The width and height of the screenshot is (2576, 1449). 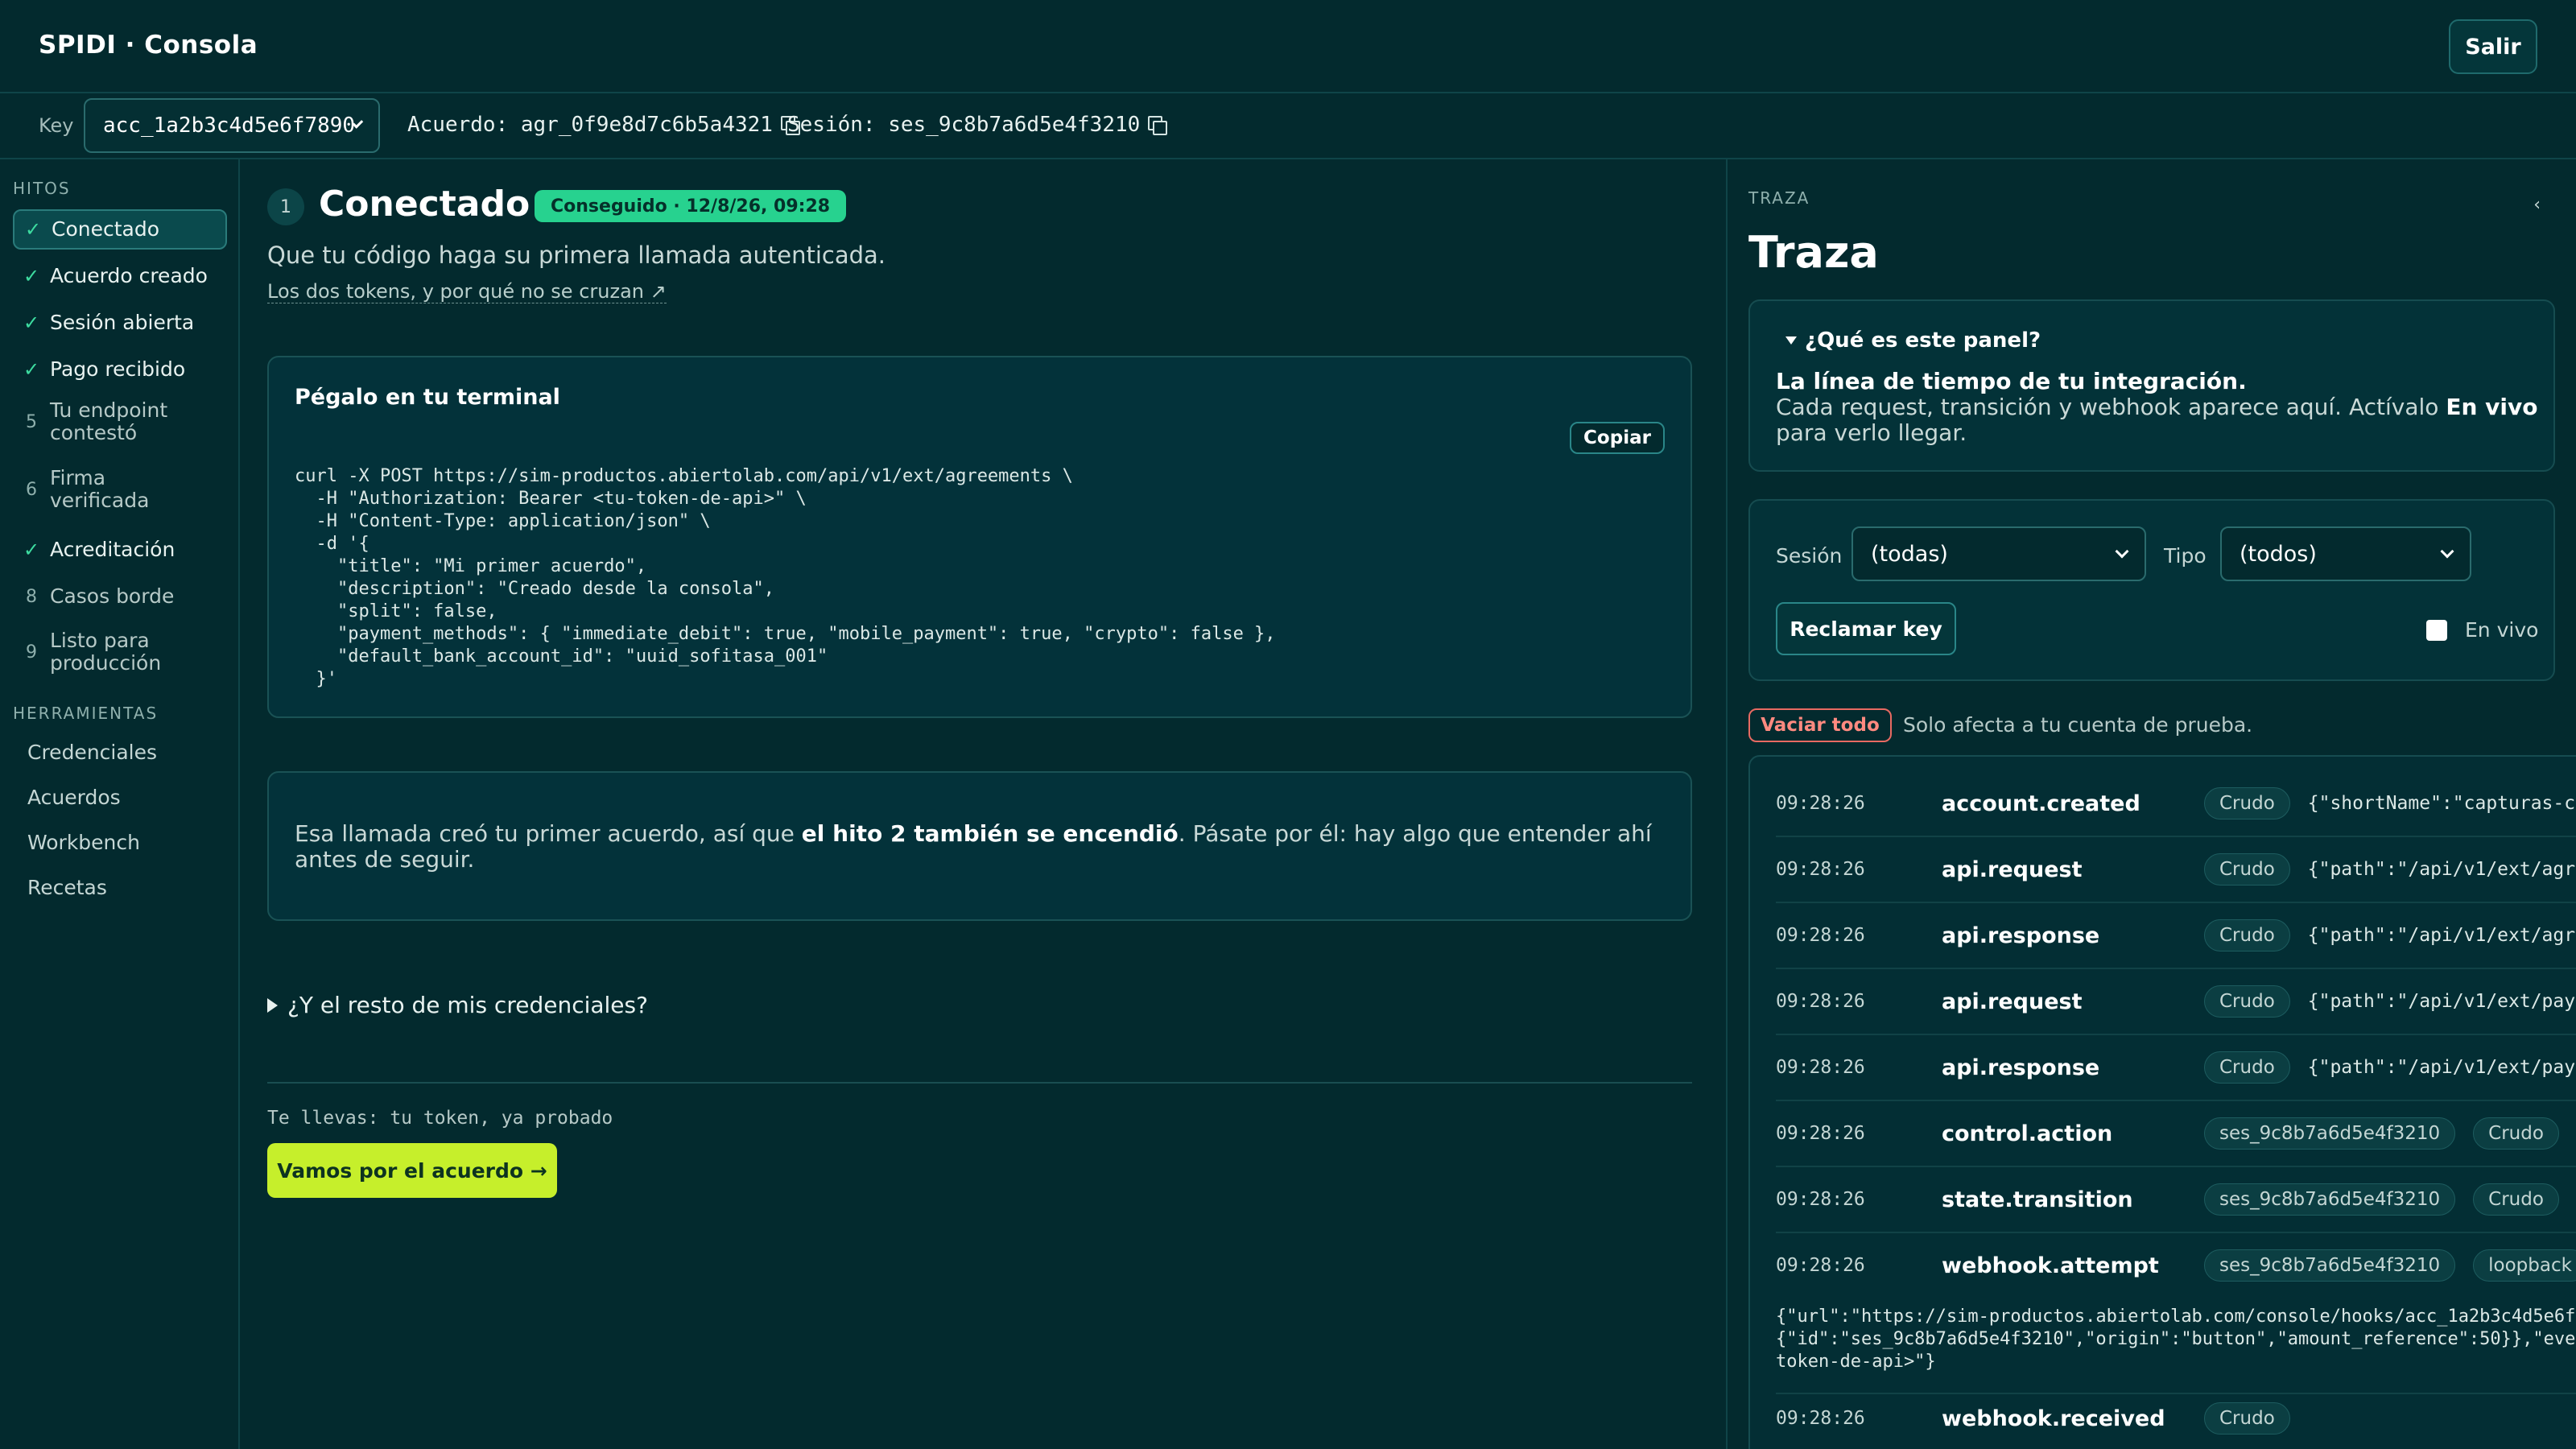 What do you see at coordinates (2050, 1265) in the screenshot?
I see `event-name: webhook.attempt` at bounding box center [2050, 1265].